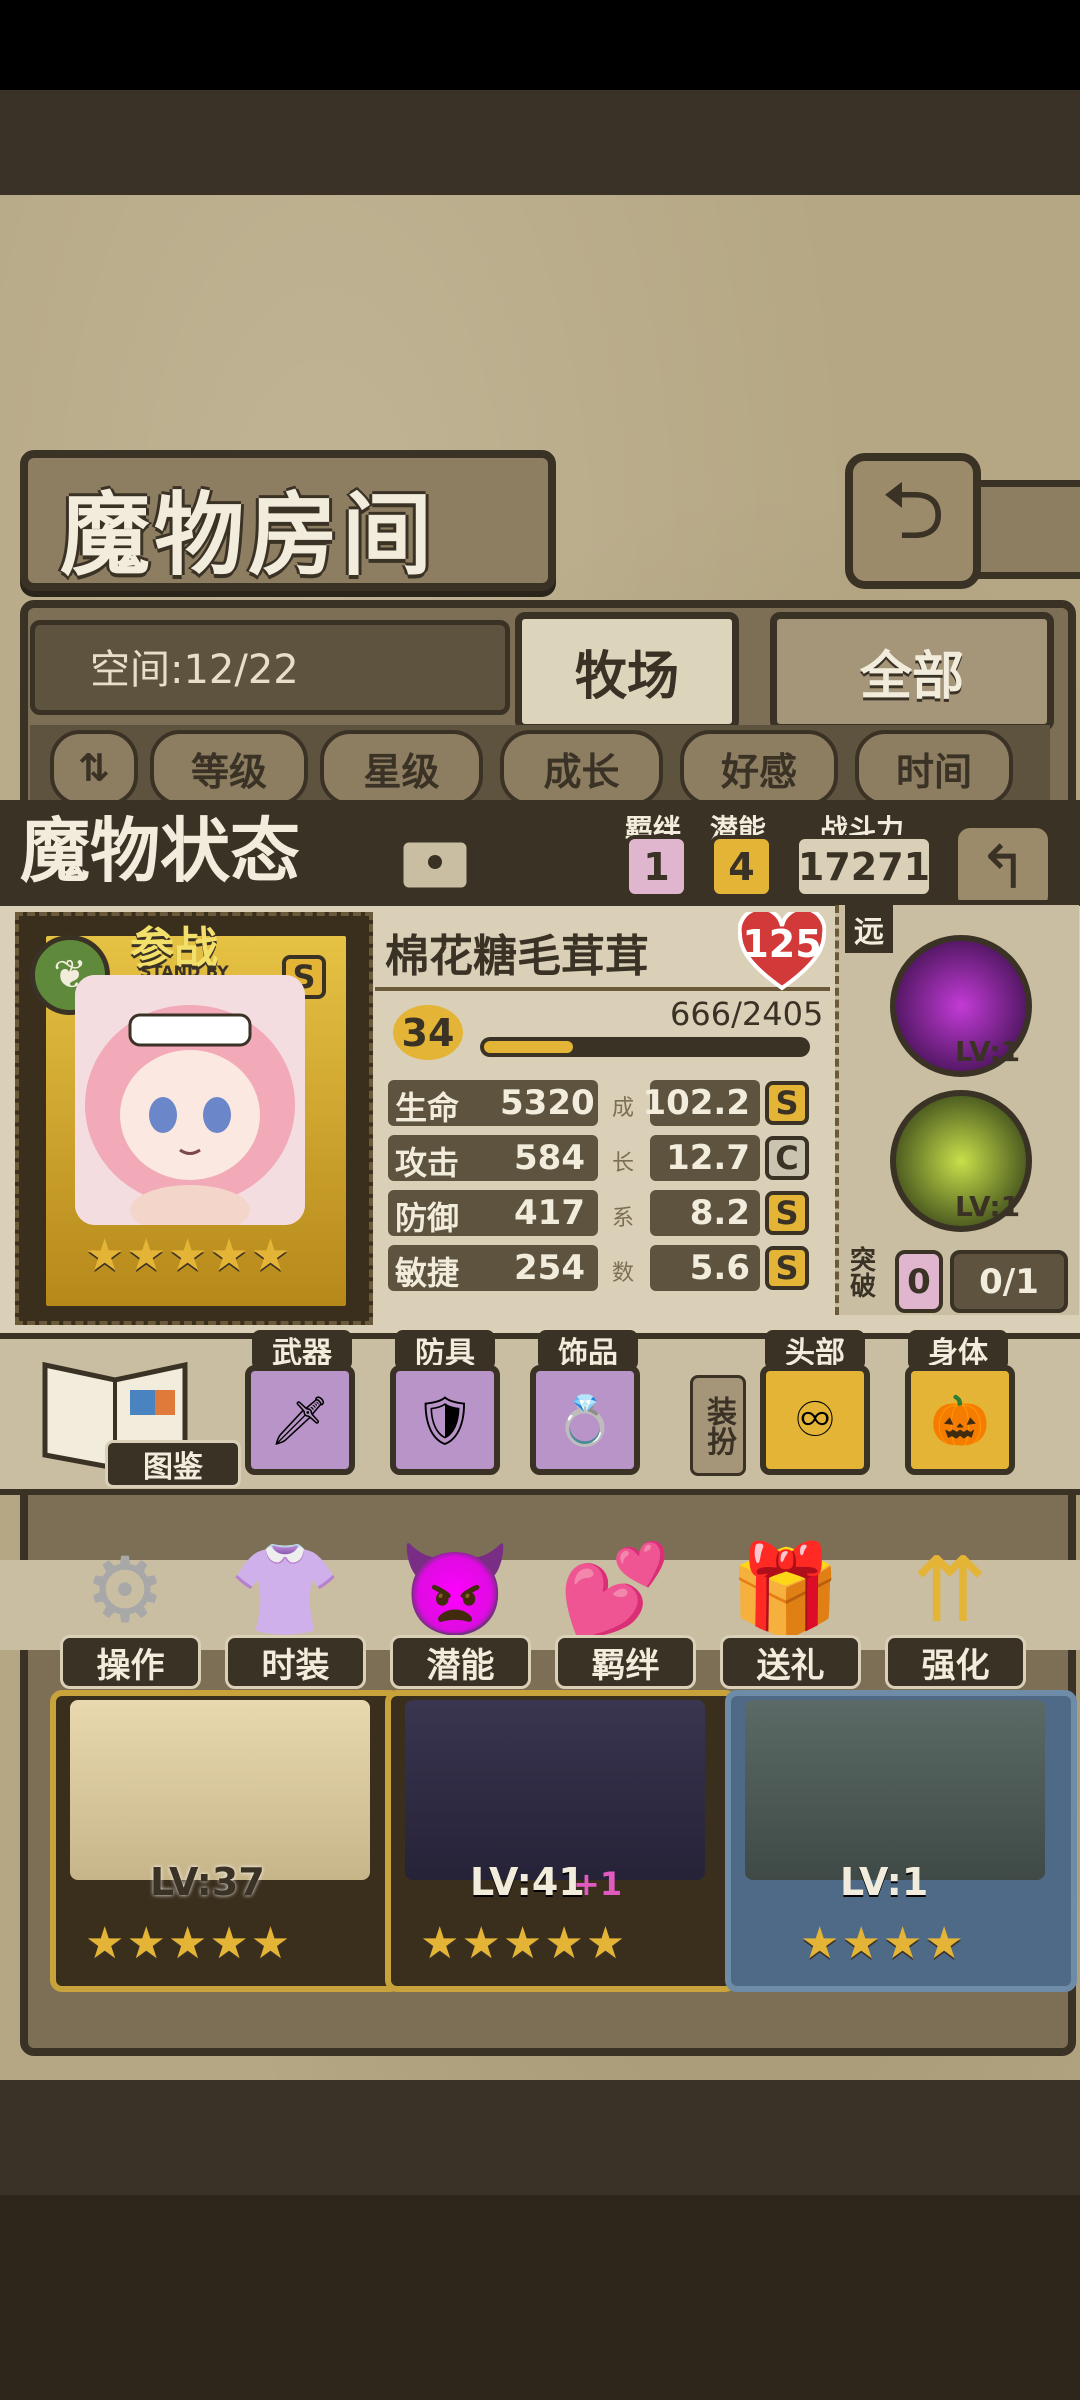 The width and height of the screenshot is (1080, 2400). What do you see at coordinates (815, 1350) in the screenshot?
I see `head-label: 头部` at bounding box center [815, 1350].